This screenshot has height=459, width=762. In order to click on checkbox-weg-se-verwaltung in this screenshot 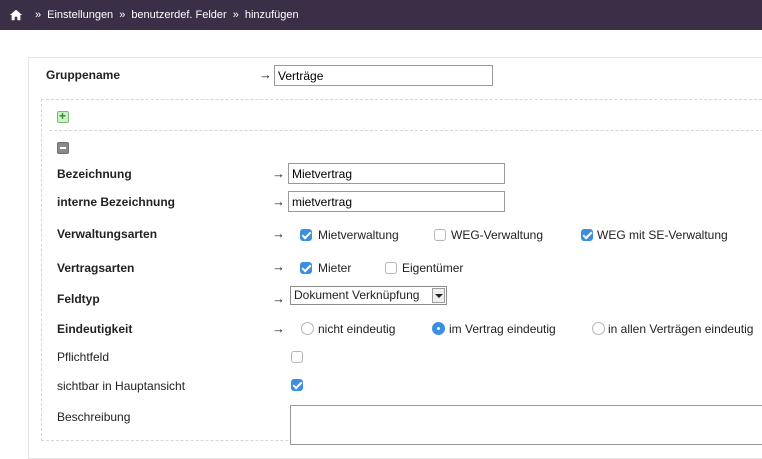, I will do `click(587, 235)`.